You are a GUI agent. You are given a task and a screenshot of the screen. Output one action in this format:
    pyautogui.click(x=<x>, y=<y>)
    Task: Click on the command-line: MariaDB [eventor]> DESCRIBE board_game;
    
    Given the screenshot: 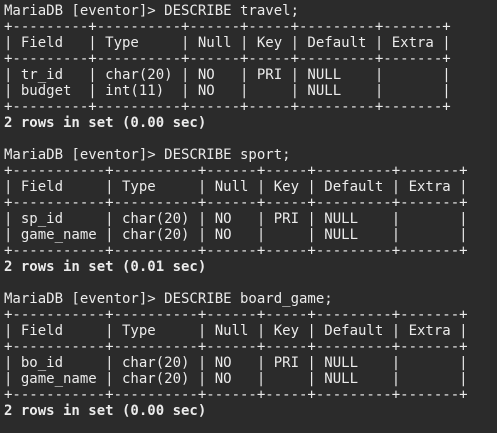 What is the action you would take?
    pyautogui.click(x=168, y=299)
    